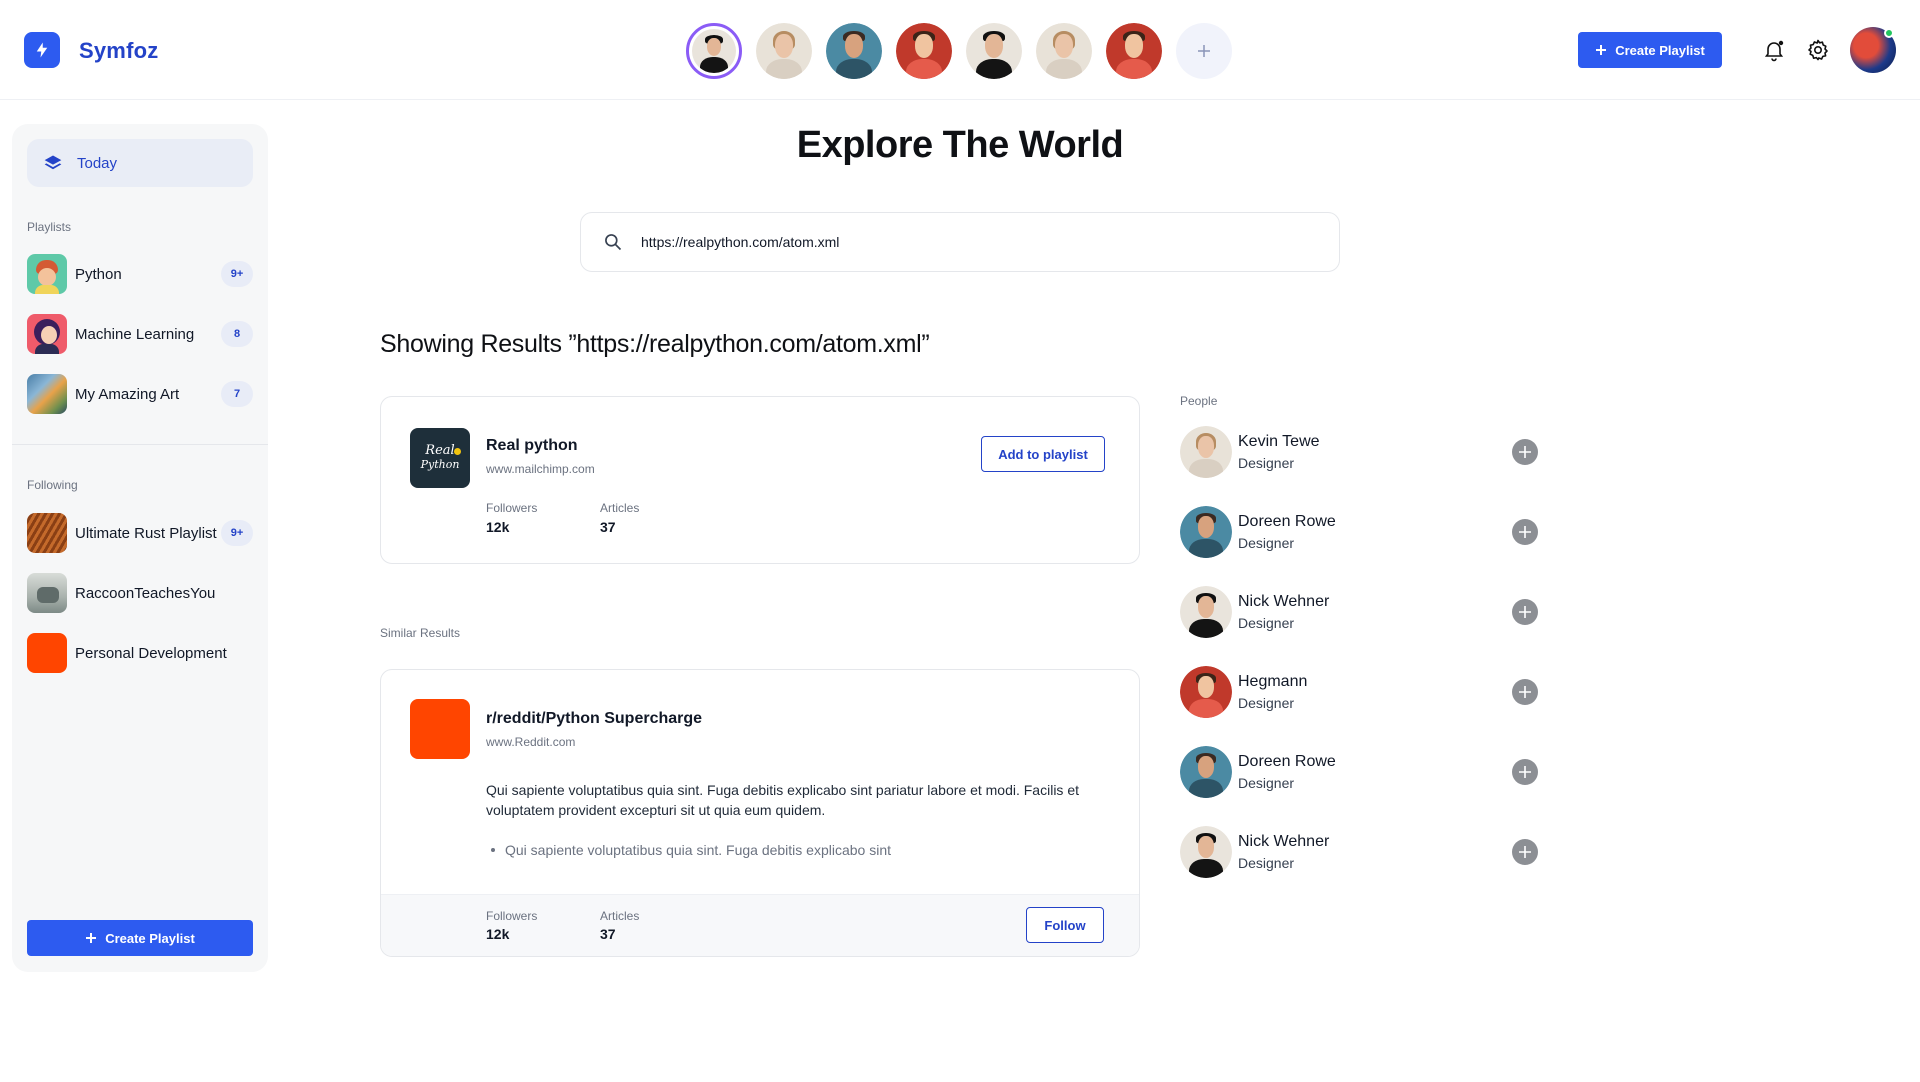  What do you see at coordinates (960, 145) in the screenshot?
I see `page-title: Explore The World` at bounding box center [960, 145].